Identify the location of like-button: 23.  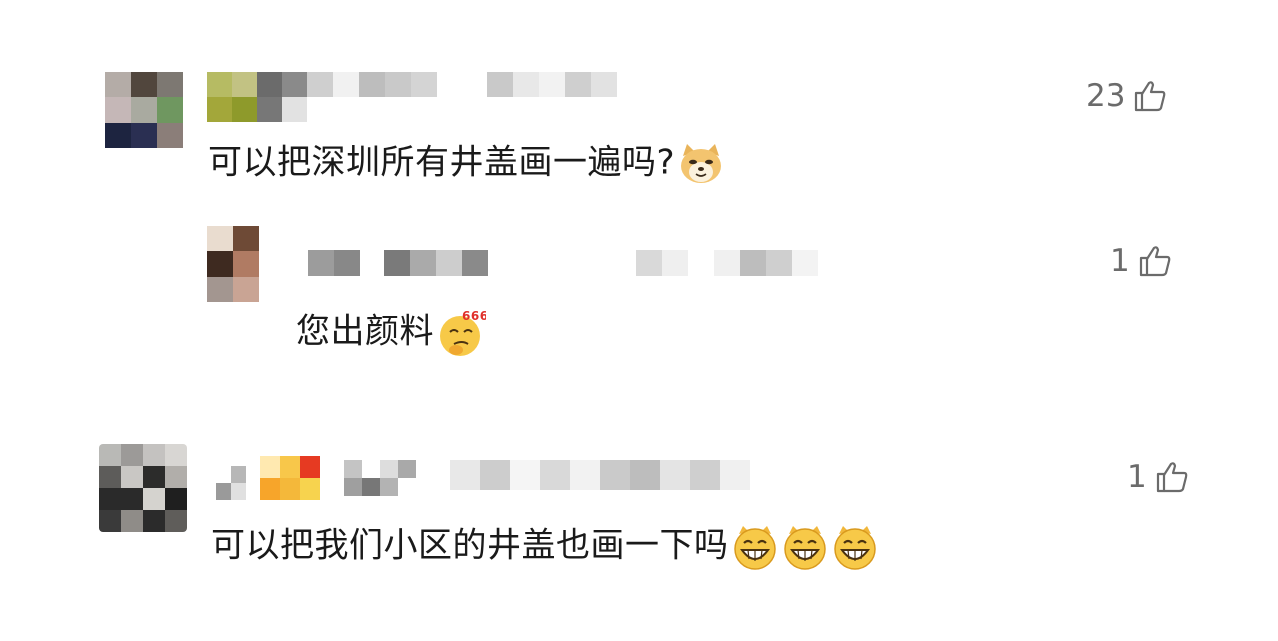
(1126, 96).